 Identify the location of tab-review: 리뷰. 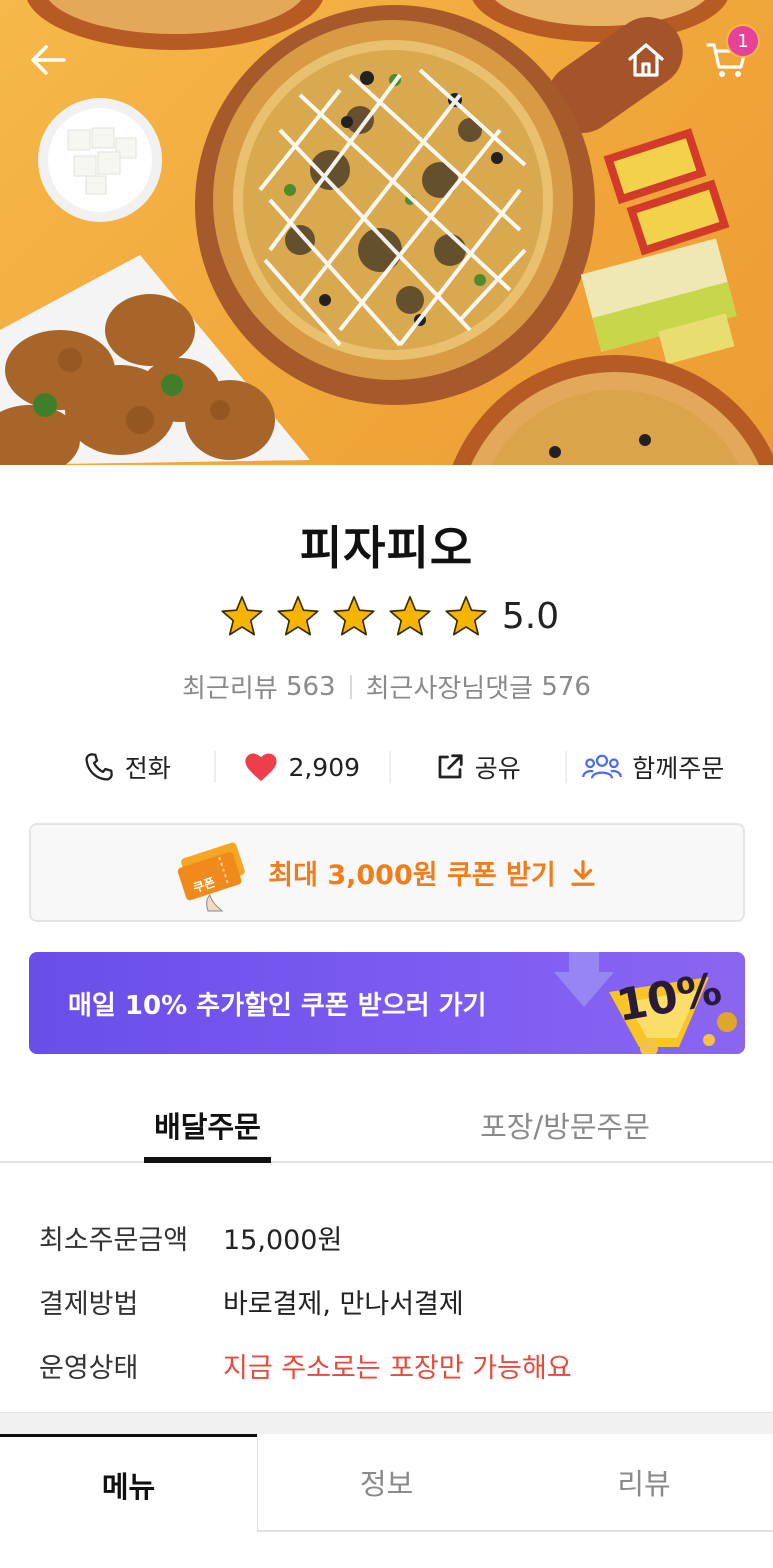
(644, 1483).